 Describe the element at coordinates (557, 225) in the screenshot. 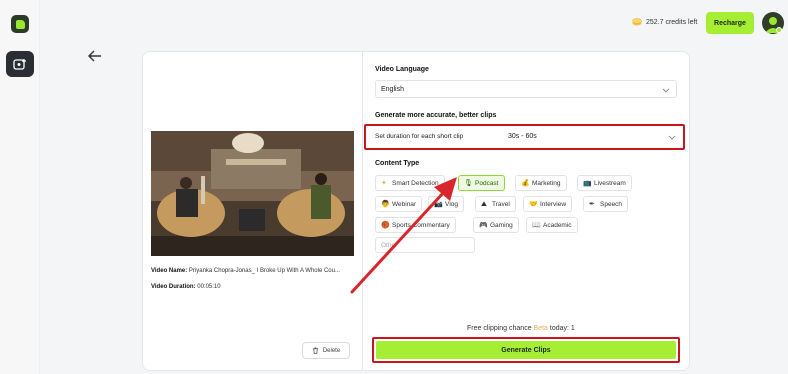

I see `chip-label: Academic` at that location.